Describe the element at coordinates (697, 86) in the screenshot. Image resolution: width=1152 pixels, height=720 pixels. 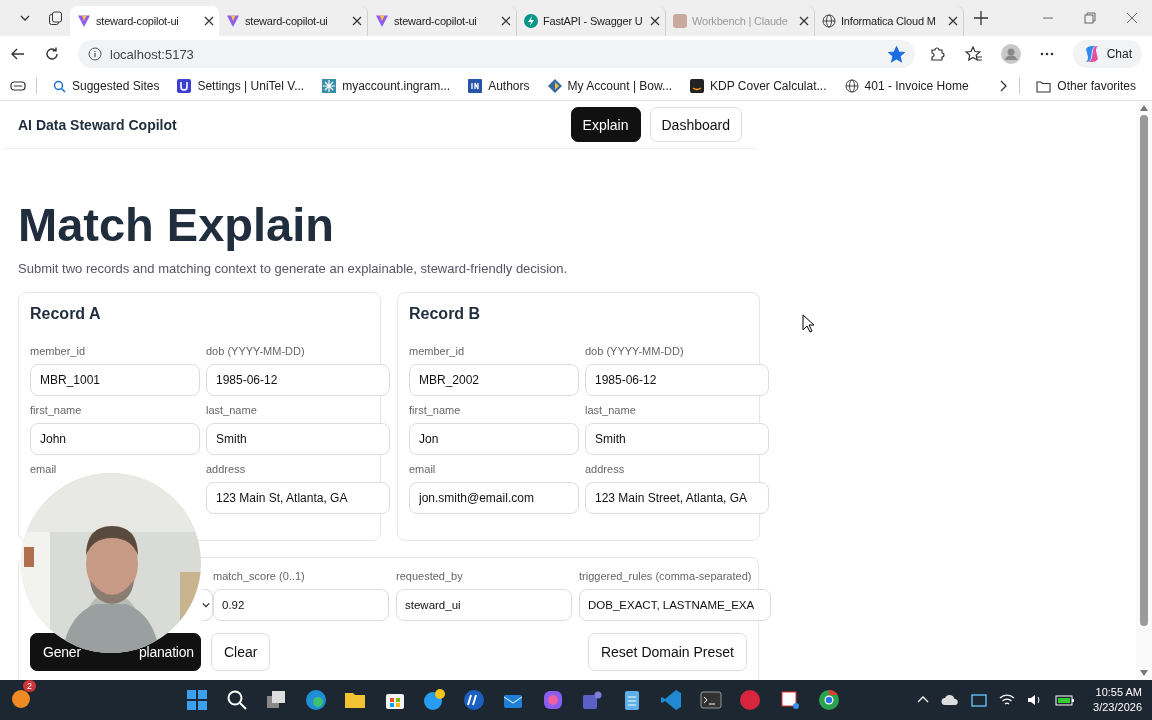
I see `box-icon` at that location.